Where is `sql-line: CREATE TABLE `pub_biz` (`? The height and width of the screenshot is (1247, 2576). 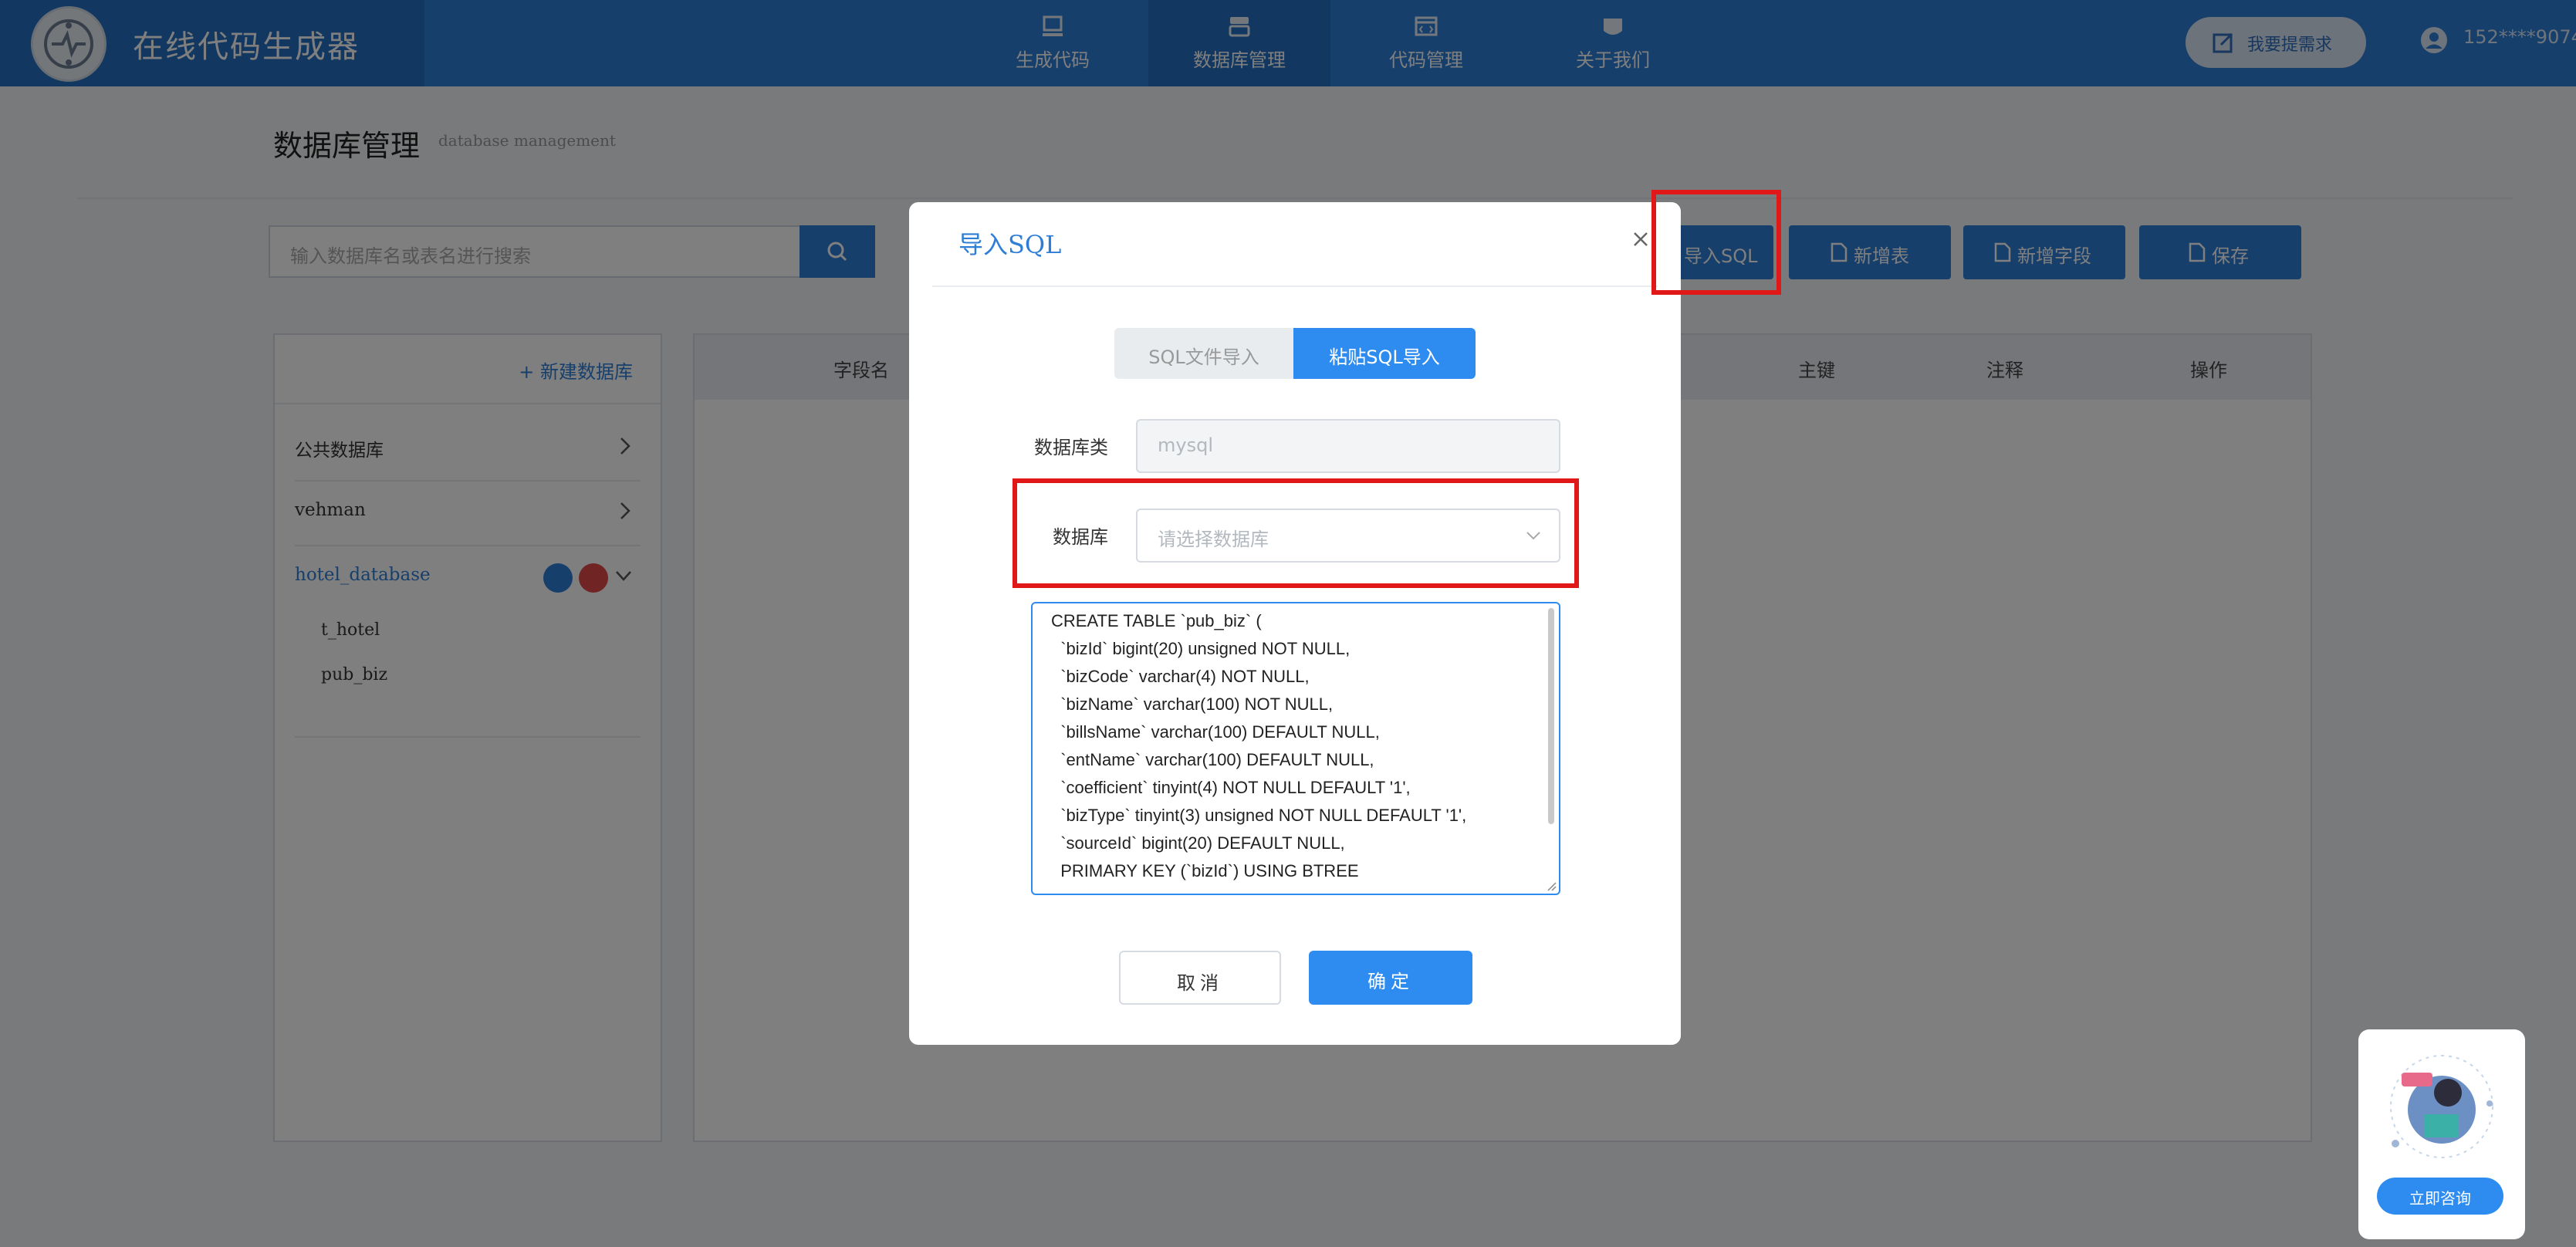
sql-line: CREATE TABLE `pub_biz` ( is located at coordinates (1156, 620).